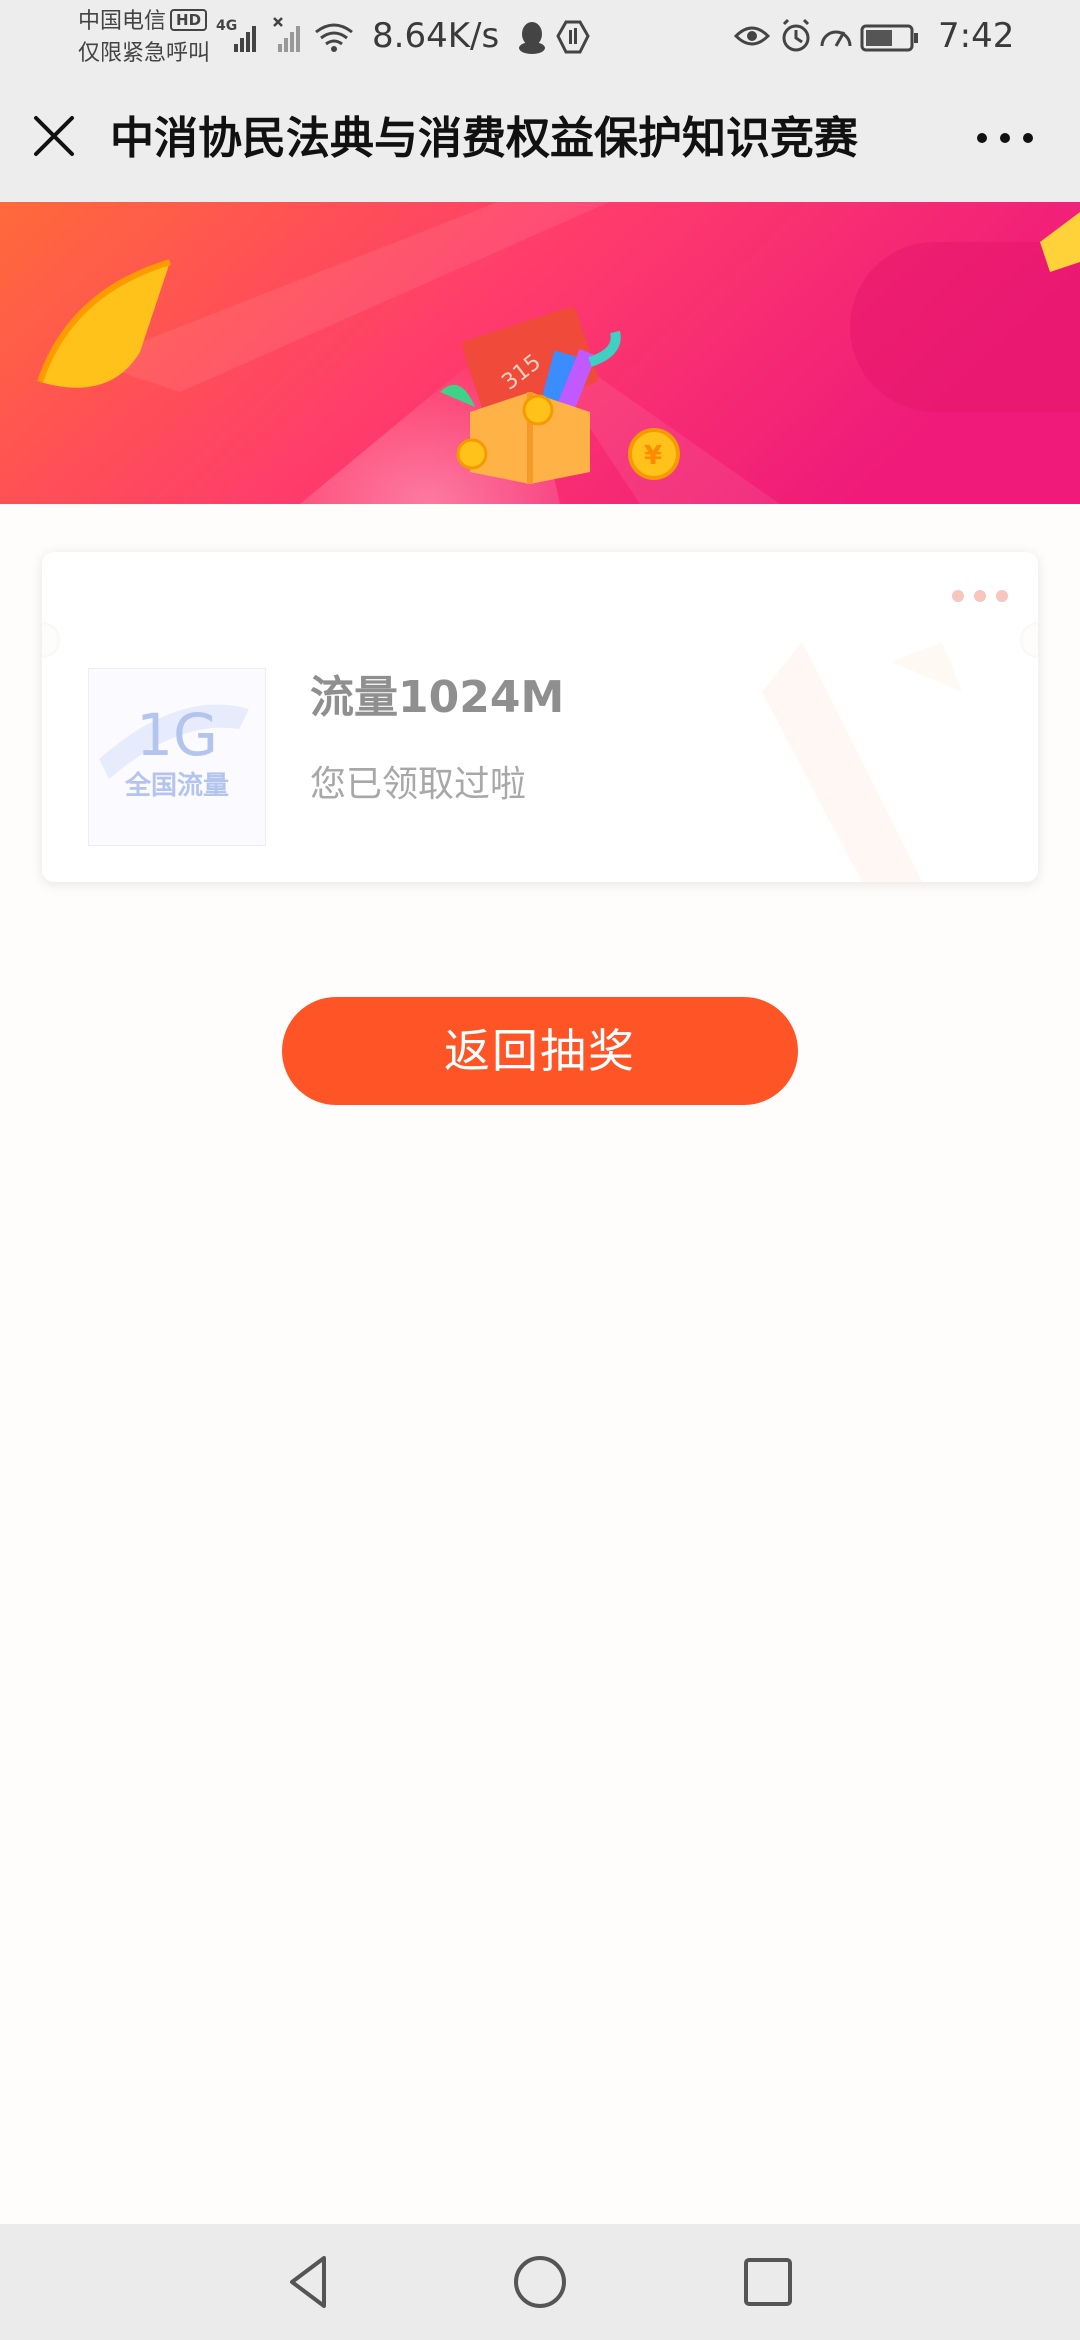  I want to click on prize-thumbnail: 1G 全国流量, so click(177, 757).